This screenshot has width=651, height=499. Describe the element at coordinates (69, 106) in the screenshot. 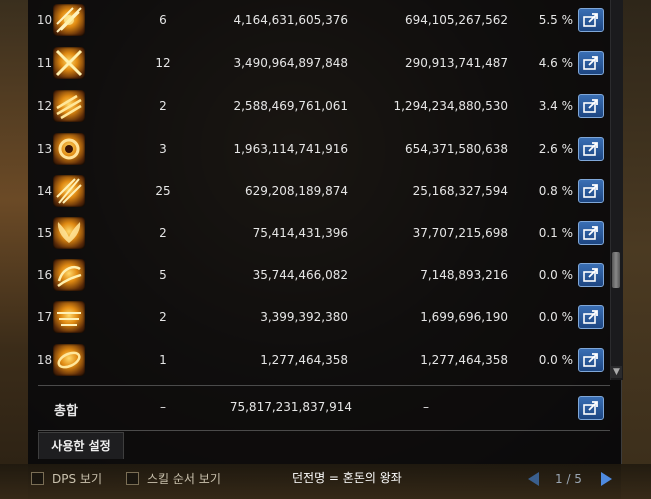

I see `wind-streak-icon` at that location.